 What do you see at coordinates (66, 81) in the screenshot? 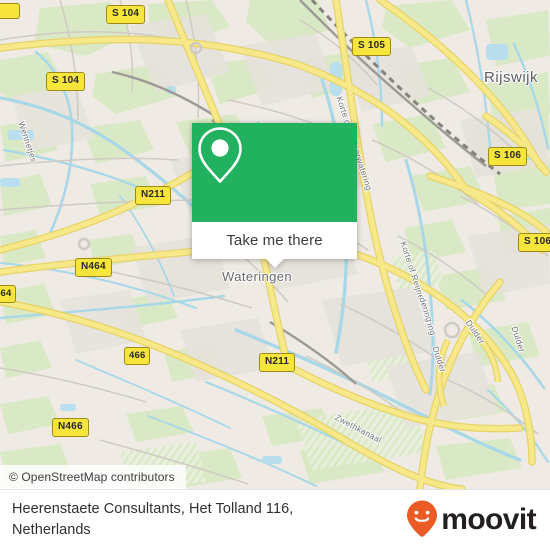
I see `shield-s104-left: S 104` at bounding box center [66, 81].